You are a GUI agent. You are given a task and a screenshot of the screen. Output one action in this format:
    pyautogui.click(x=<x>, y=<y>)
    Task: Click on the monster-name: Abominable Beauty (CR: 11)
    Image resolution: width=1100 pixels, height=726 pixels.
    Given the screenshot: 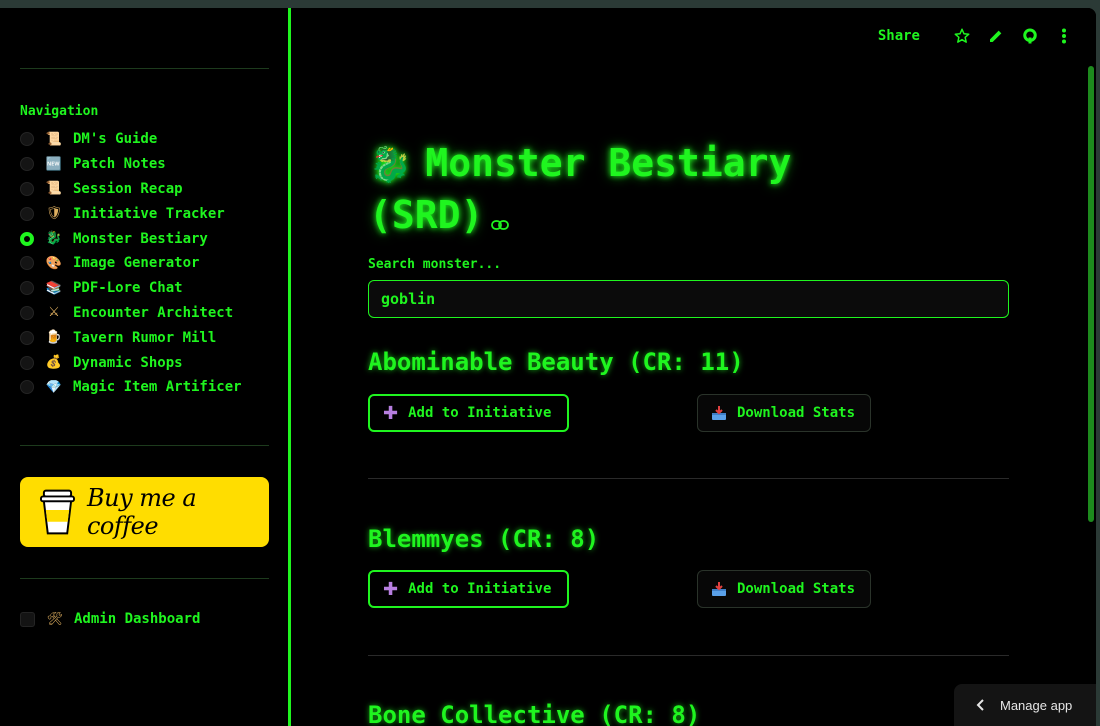 What is the action you would take?
    pyautogui.click(x=556, y=362)
    